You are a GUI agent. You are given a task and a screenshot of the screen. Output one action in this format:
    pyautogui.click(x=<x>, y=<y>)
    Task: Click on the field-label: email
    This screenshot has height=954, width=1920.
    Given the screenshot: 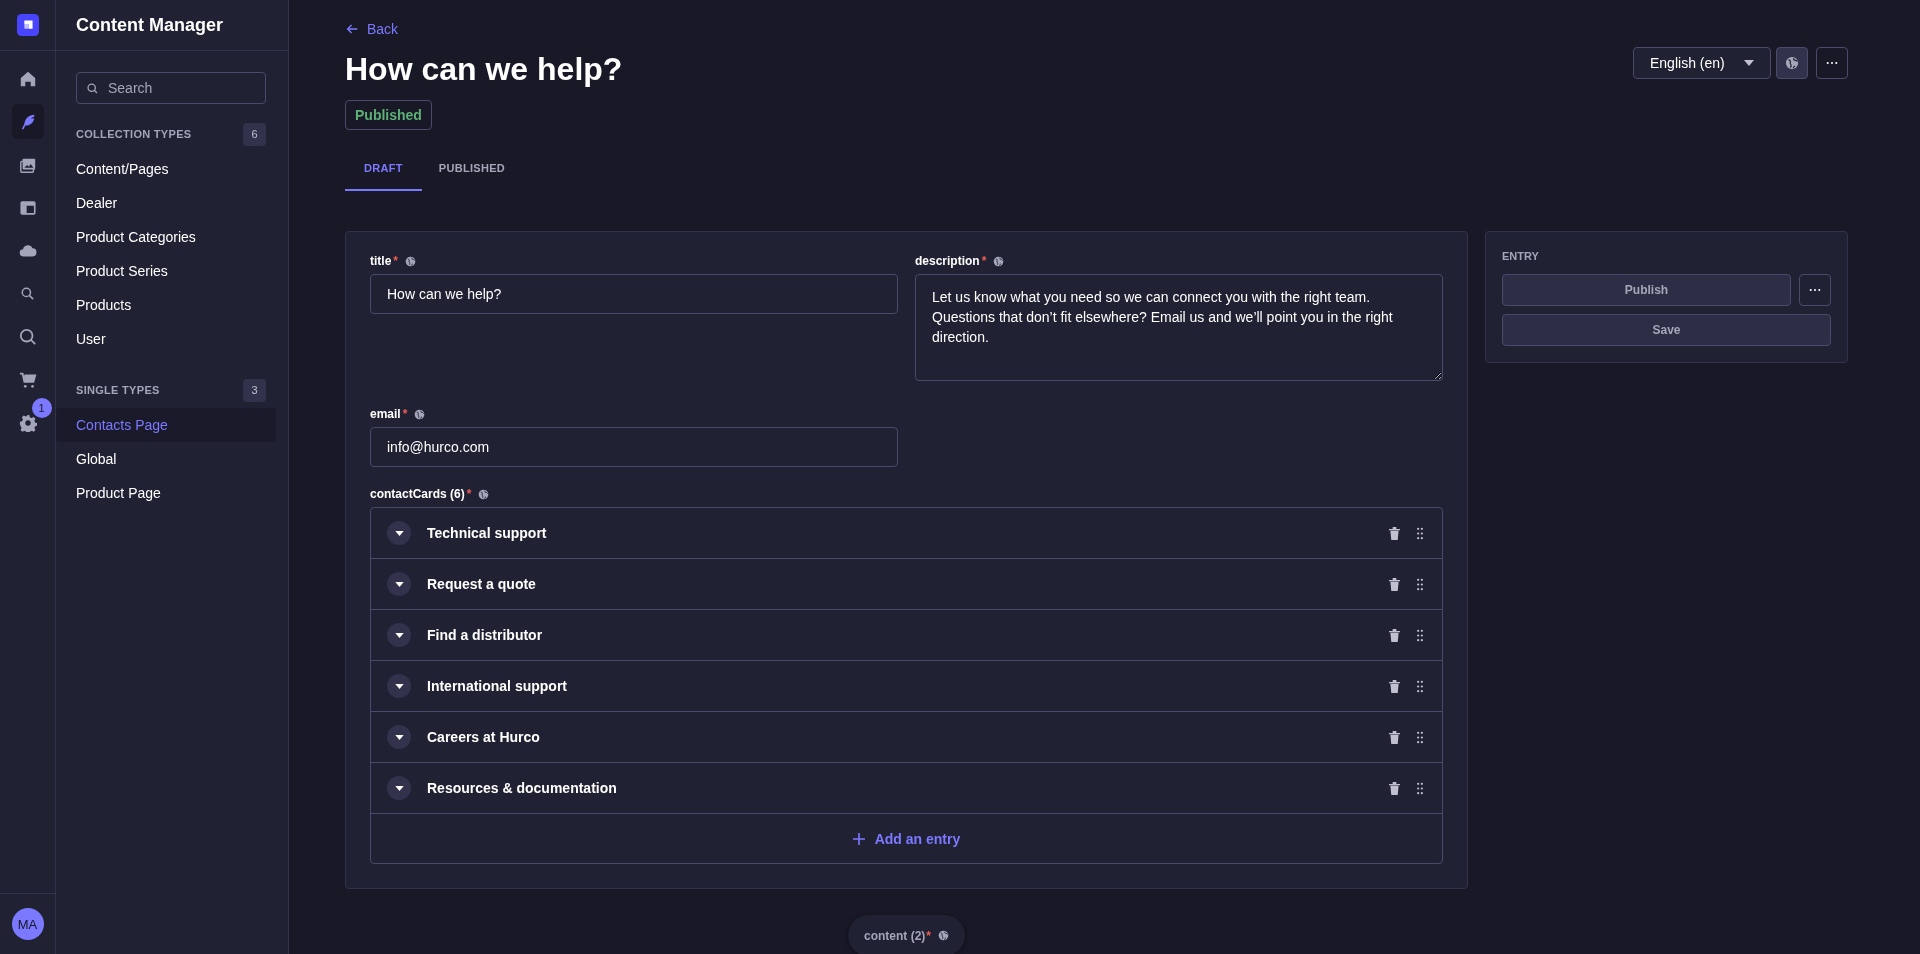 What is the action you would take?
    pyautogui.click(x=385, y=414)
    